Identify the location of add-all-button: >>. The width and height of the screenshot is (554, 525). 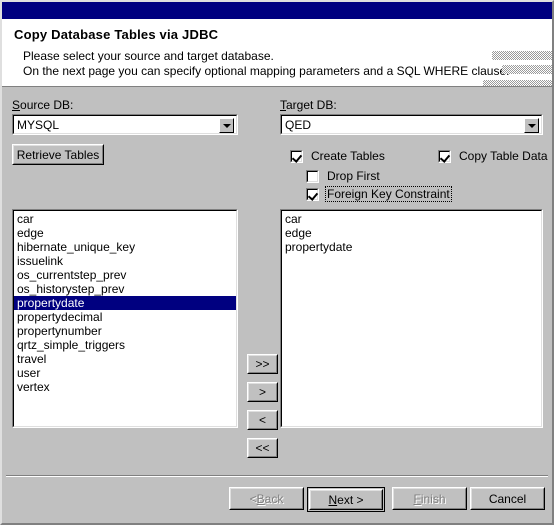
(262, 364).